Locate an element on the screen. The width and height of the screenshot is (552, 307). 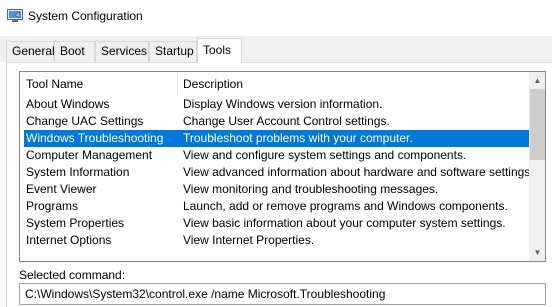
scroll-up-arrow-icon: ▲ is located at coordinates (537, 80).